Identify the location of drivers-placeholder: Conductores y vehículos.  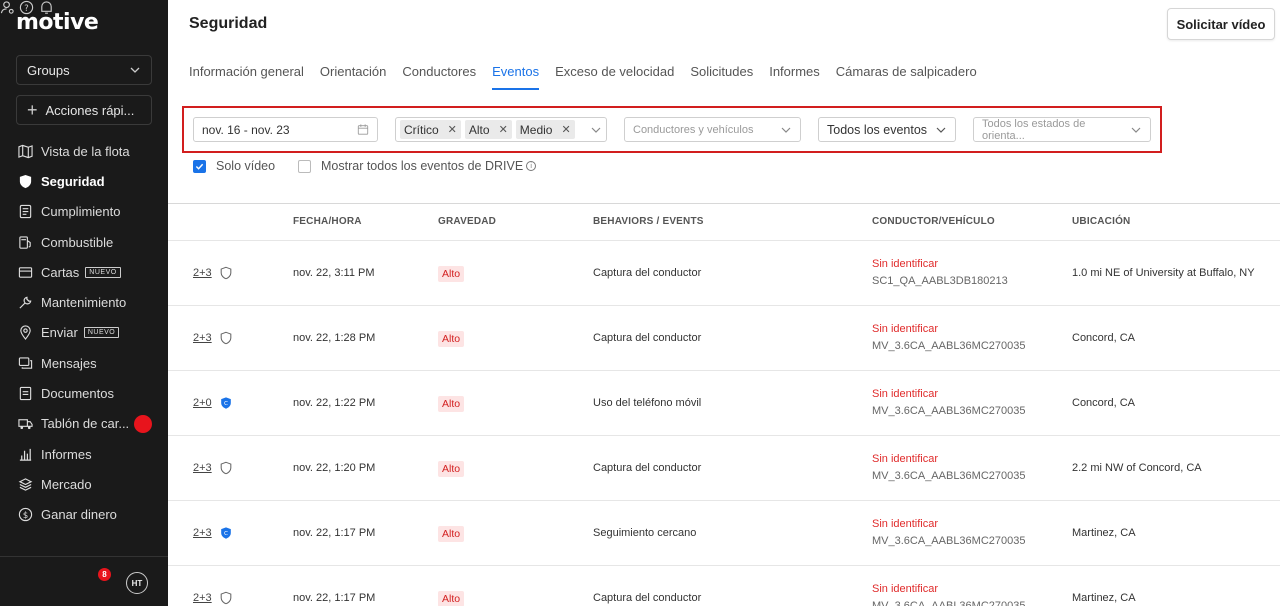
(693, 129).